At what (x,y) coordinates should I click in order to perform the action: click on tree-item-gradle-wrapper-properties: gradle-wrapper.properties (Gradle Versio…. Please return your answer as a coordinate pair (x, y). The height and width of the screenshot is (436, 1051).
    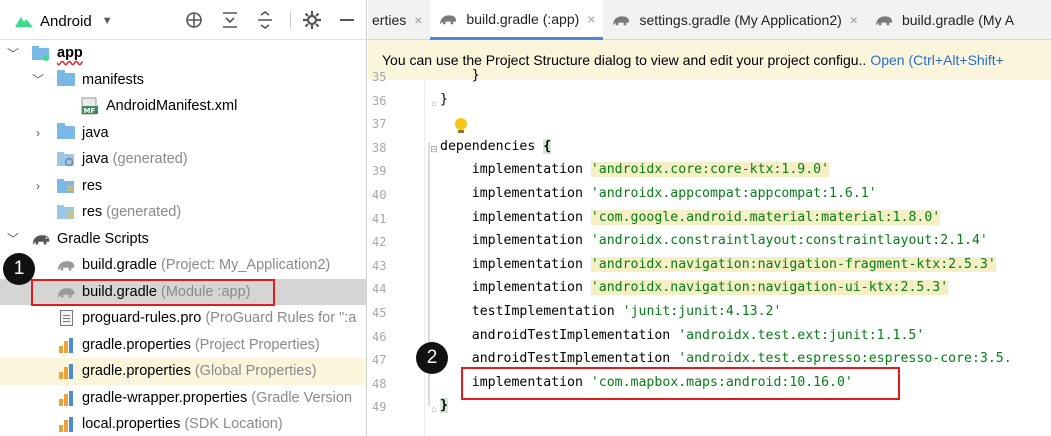
    Looking at the image, I should click on (183, 398).